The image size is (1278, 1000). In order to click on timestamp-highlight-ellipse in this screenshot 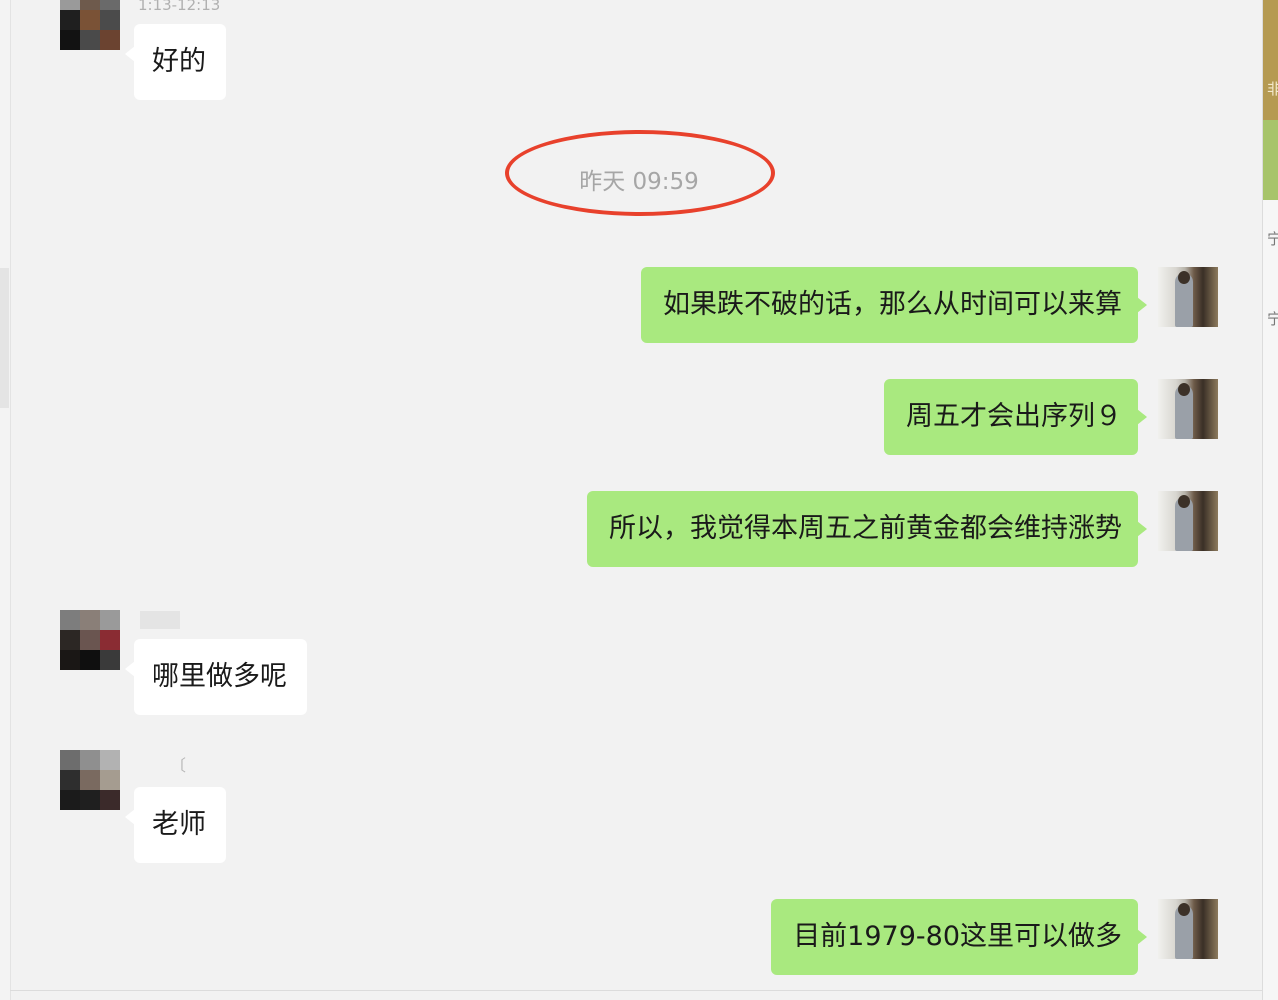, I will do `click(640, 173)`.